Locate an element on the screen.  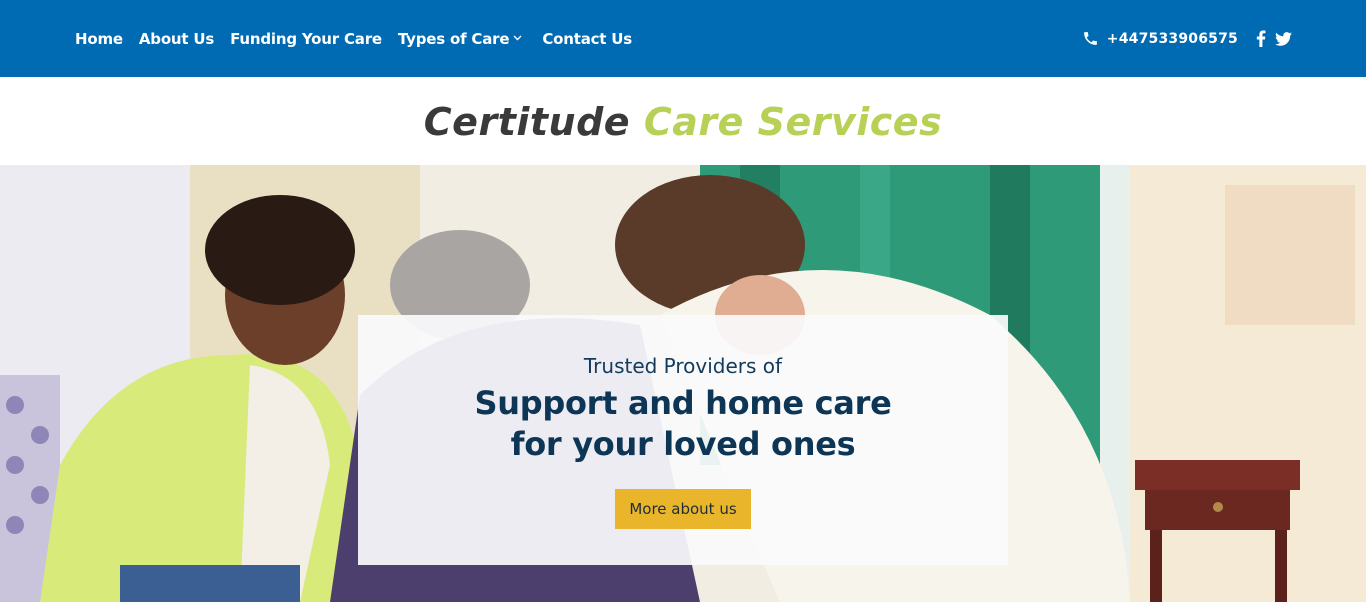
twitter-icon is located at coordinates (1283, 39).